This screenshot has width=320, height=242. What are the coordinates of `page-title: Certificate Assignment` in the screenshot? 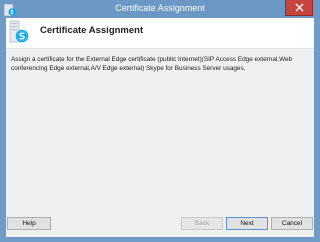 It's located at (92, 30).